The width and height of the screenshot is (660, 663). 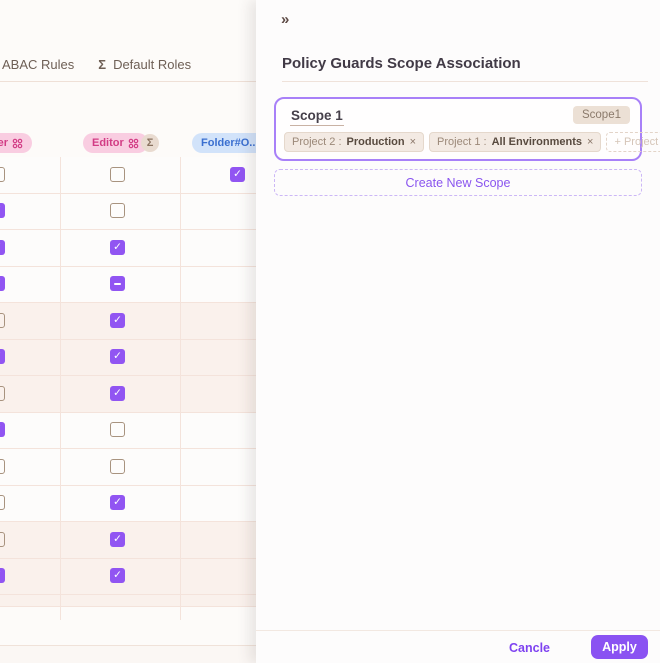 What do you see at coordinates (462, 142) in the screenshot?
I see `chip-label: Project 1 :` at bounding box center [462, 142].